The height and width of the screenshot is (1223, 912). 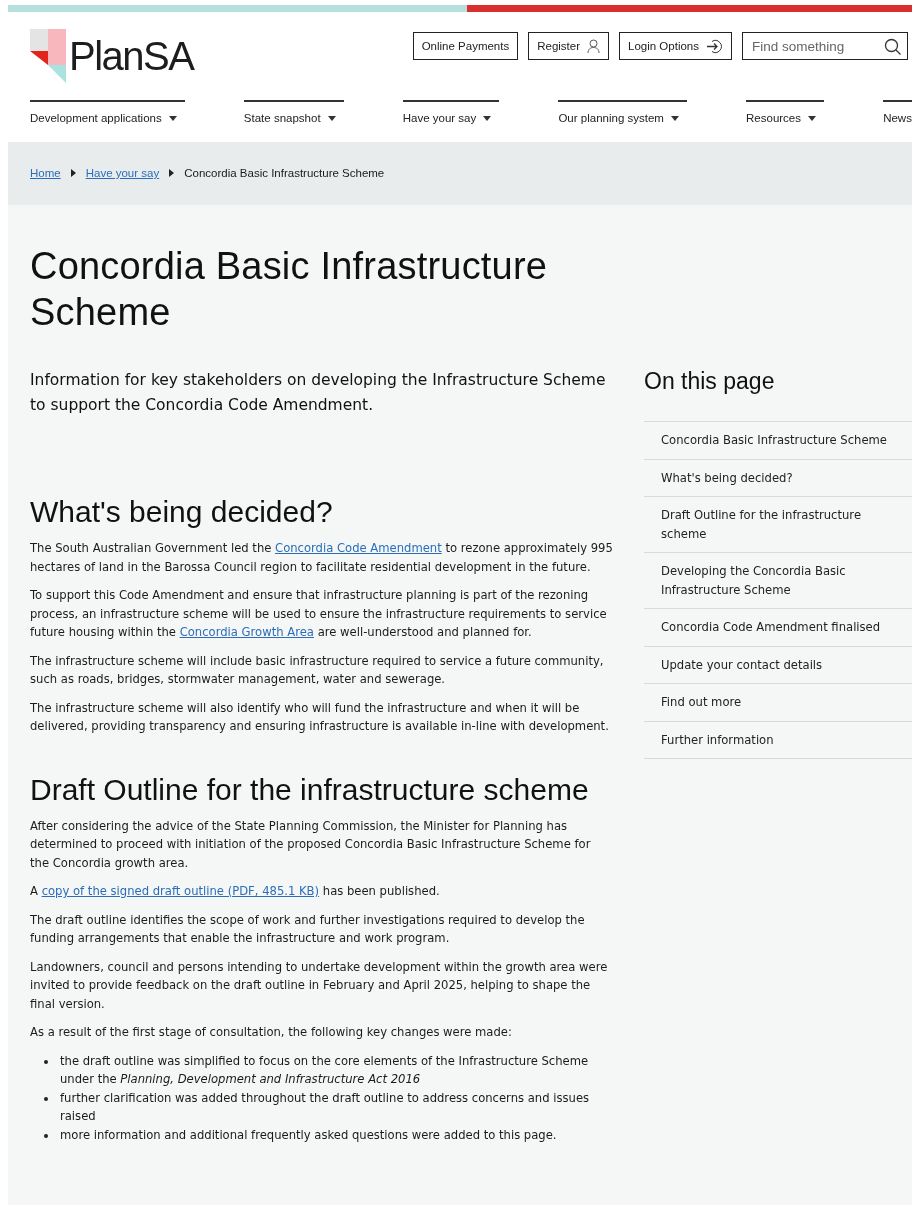 I want to click on breadcrumb-current: Concordia Basic Infrastructure Scheme, so click(x=284, y=173).